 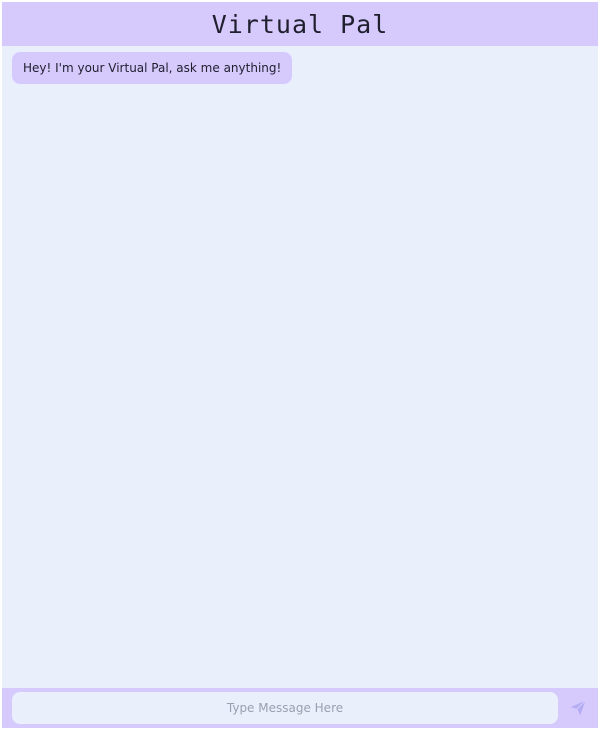 I want to click on send-icon, so click(x=578, y=708).